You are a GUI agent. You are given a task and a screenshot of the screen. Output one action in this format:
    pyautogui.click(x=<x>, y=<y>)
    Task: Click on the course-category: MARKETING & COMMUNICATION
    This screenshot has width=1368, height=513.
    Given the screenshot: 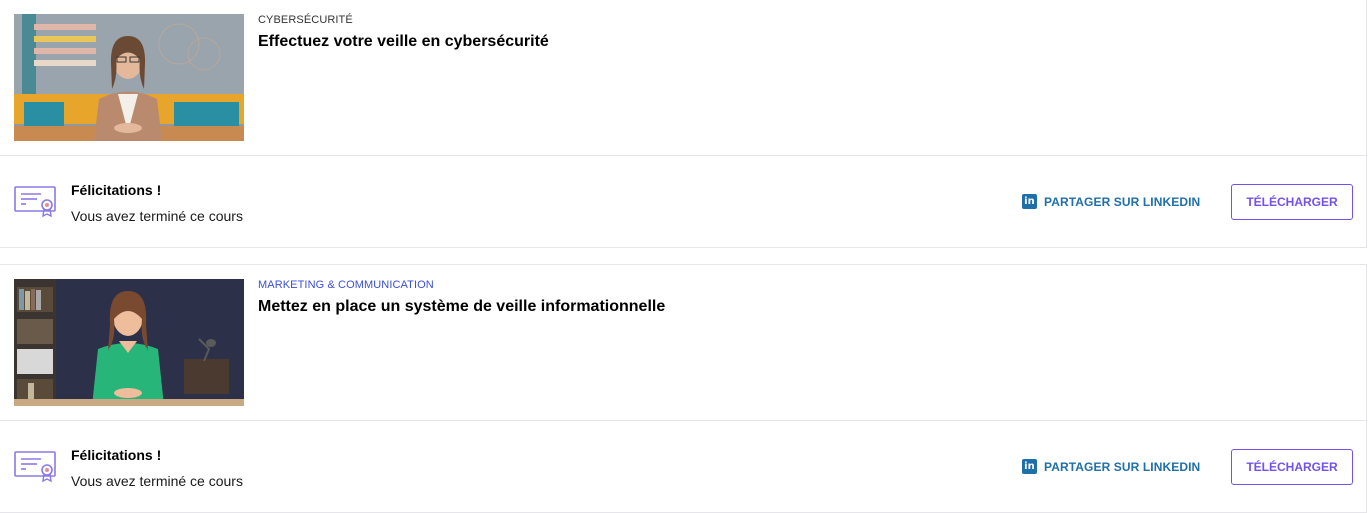 What is the action you would take?
    pyautogui.click(x=346, y=285)
    